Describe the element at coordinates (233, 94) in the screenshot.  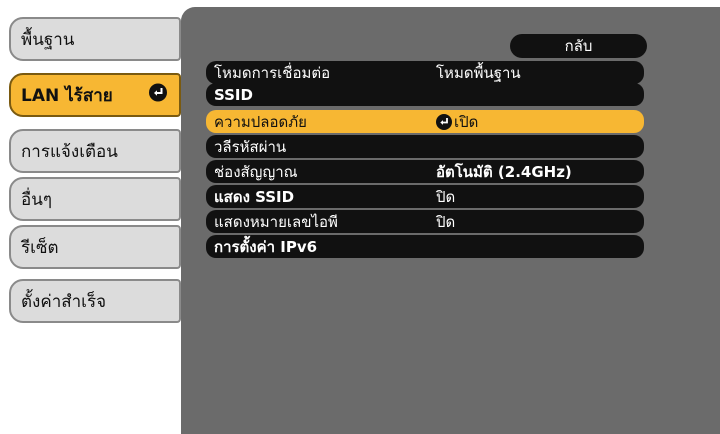
I see `row-label: SSID` at that location.